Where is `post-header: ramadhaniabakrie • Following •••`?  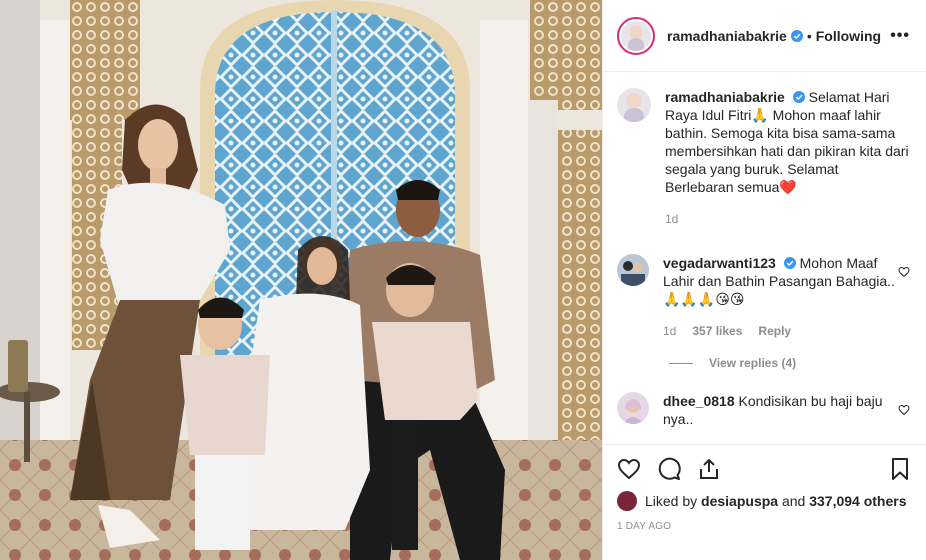 post-header: ramadhaniabakrie • Following ••• is located at coordinates (764, 36).